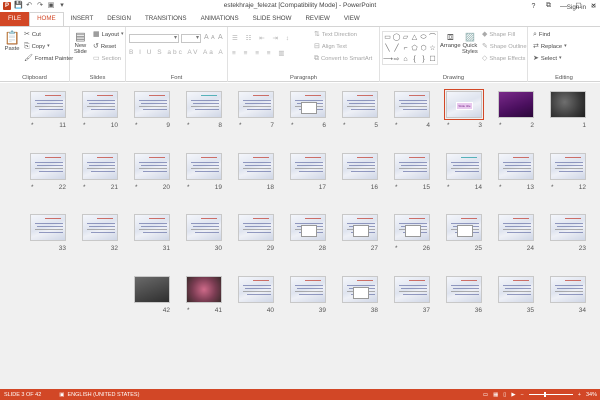 The image size is (600, 400). What do you see at coordinates (99, 395) in the screenshot?
I see `language-indicator: ▣ ENGLISH (UNITED STATES)` at bounding box center [99, 395].